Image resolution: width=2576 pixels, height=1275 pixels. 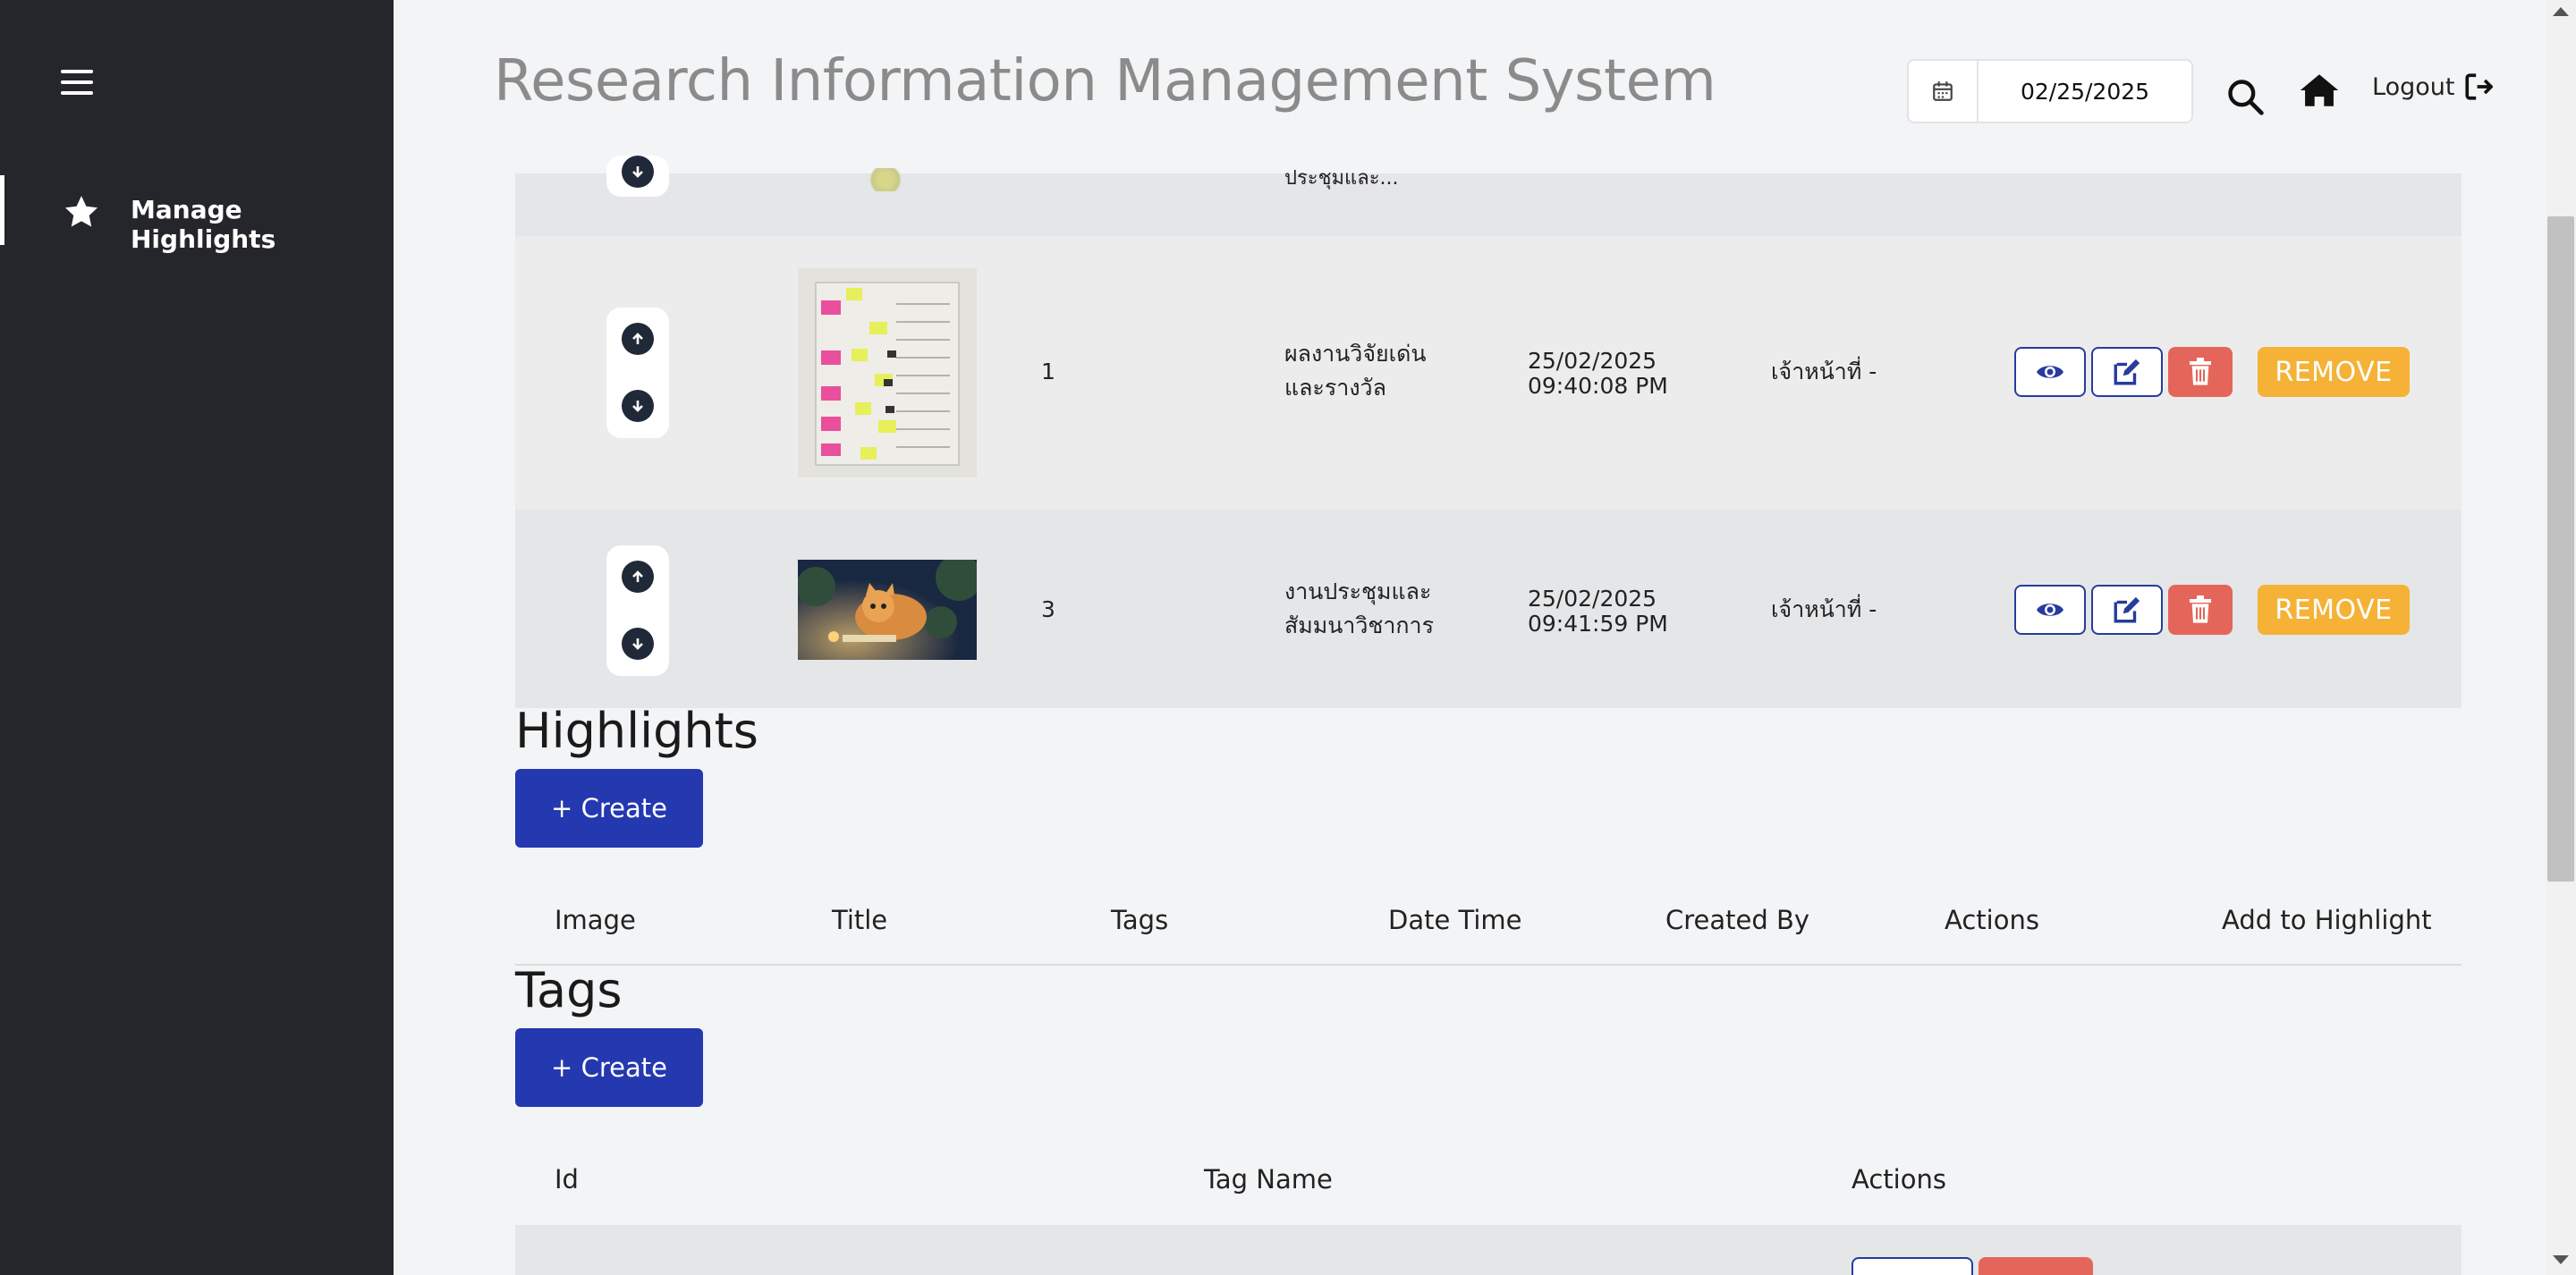 What do you see at coordinates (1355, 354) in the screenshot?
I see `row-title-line: ผลงานวิจัยเด่น` at bounding box center [1355, 354].